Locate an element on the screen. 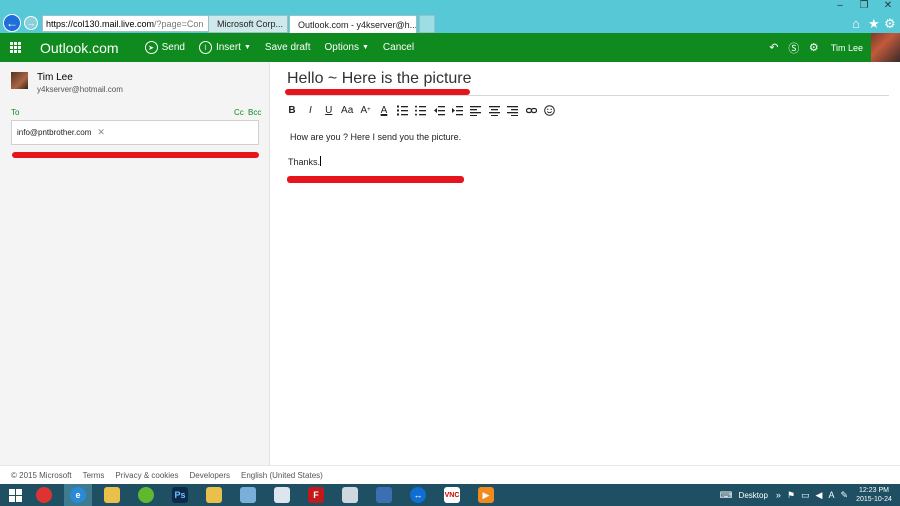 The image size is (900, 506). back-button: ← is located at coordinates (12, 23).